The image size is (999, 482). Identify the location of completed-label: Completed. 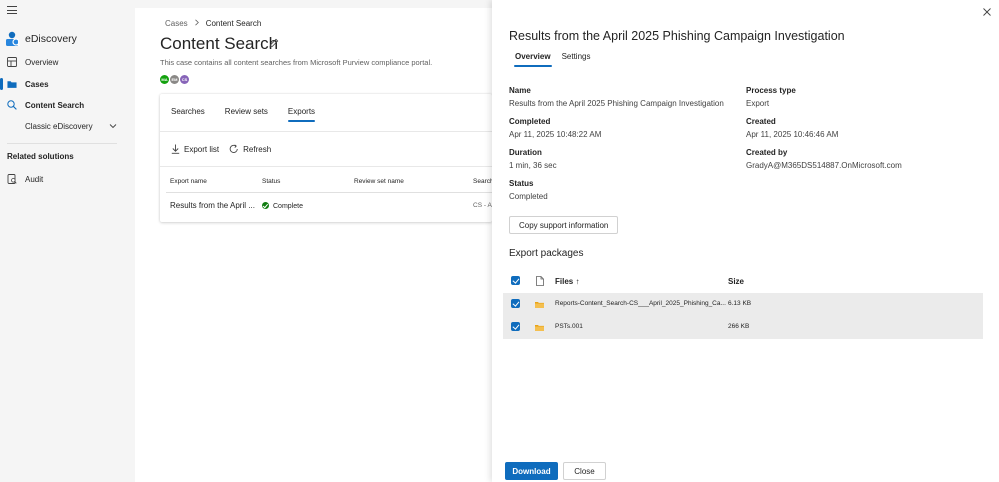
(530, 121).